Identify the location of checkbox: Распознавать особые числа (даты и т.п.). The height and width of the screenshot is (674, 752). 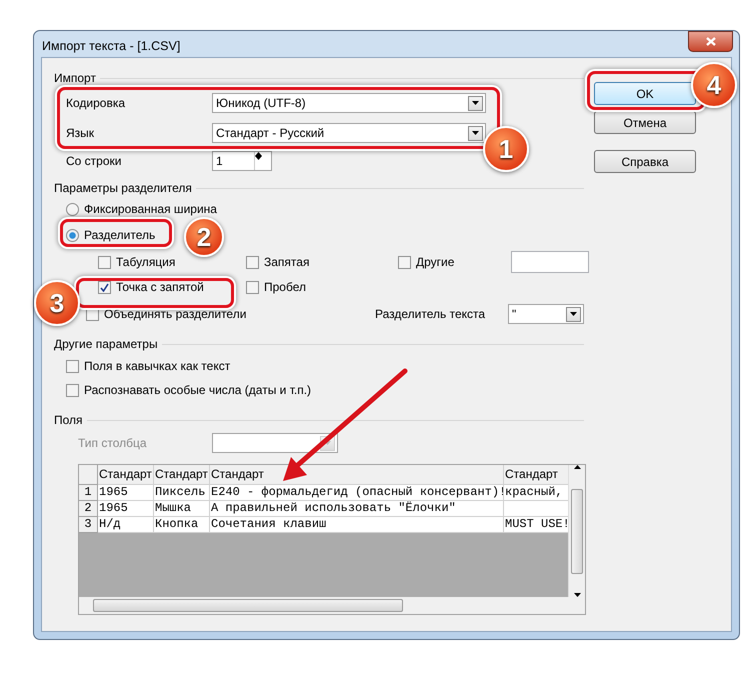
(189, 390).